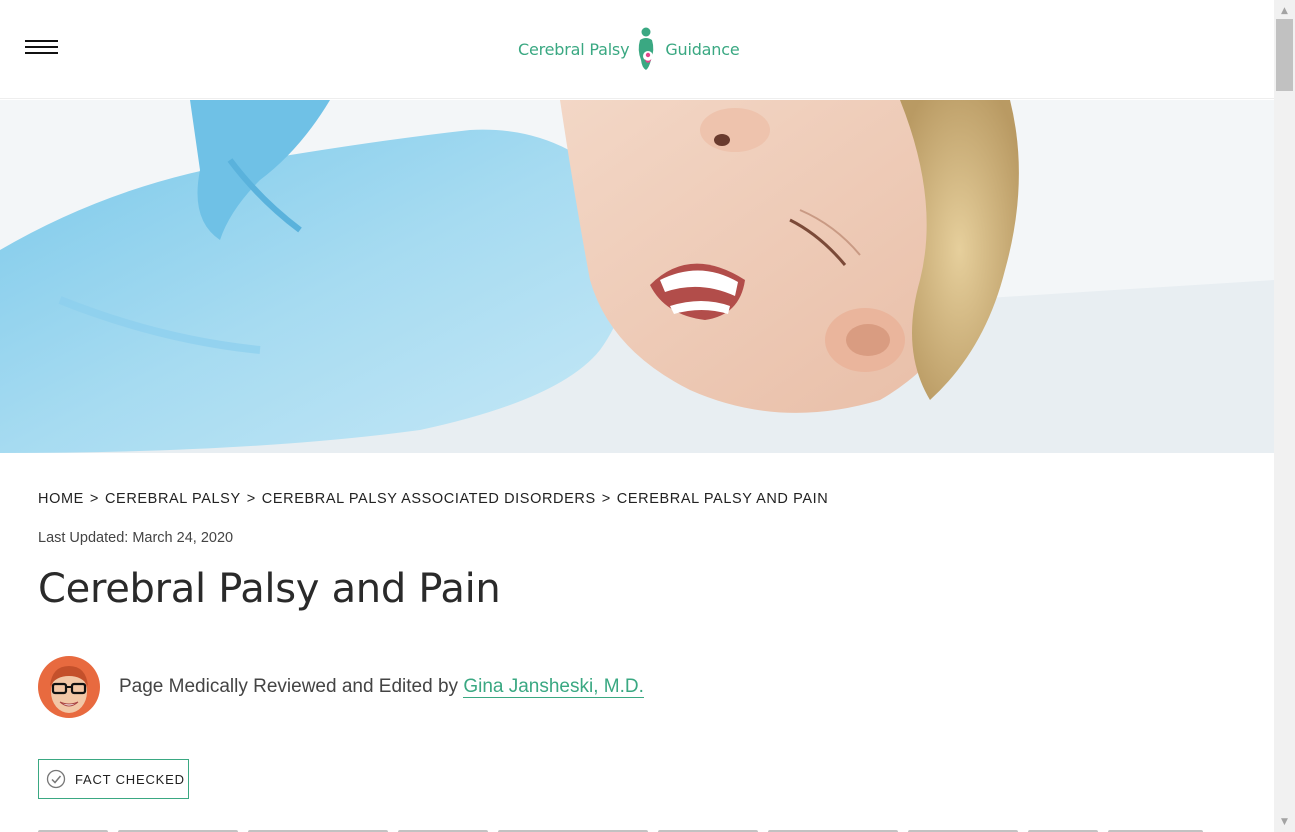 This screenshot has width=1295, height=832. I want to click on check-circle-icon, so click(56, 779).